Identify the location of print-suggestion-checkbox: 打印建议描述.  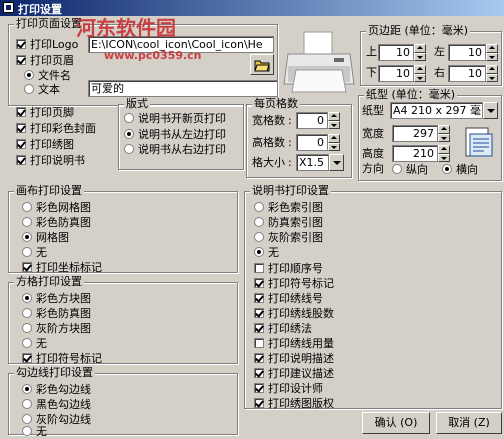
(294, 373).